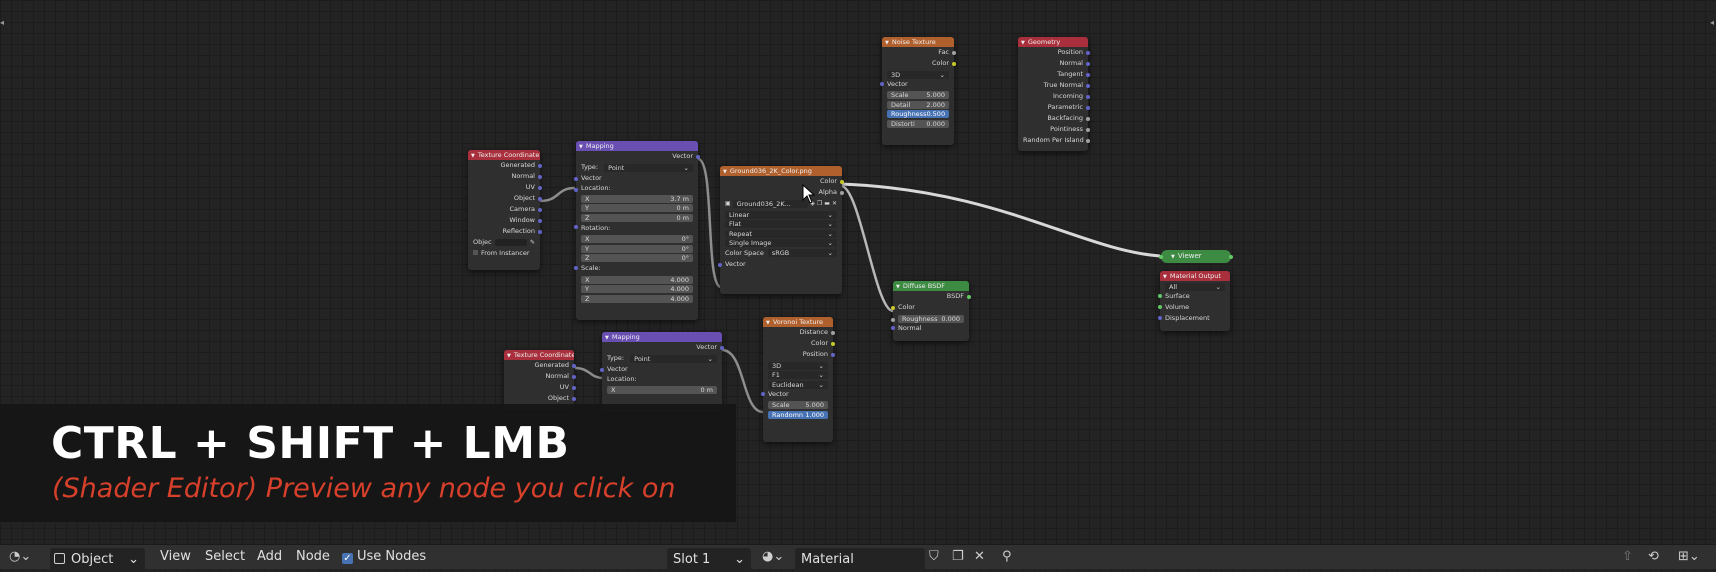 The image size is (1716, 572). What do you see at coordinates (1195, 276) in the screenshot?
I see `node-header: ▼ Material Output` at bounding box center [1195, 276].